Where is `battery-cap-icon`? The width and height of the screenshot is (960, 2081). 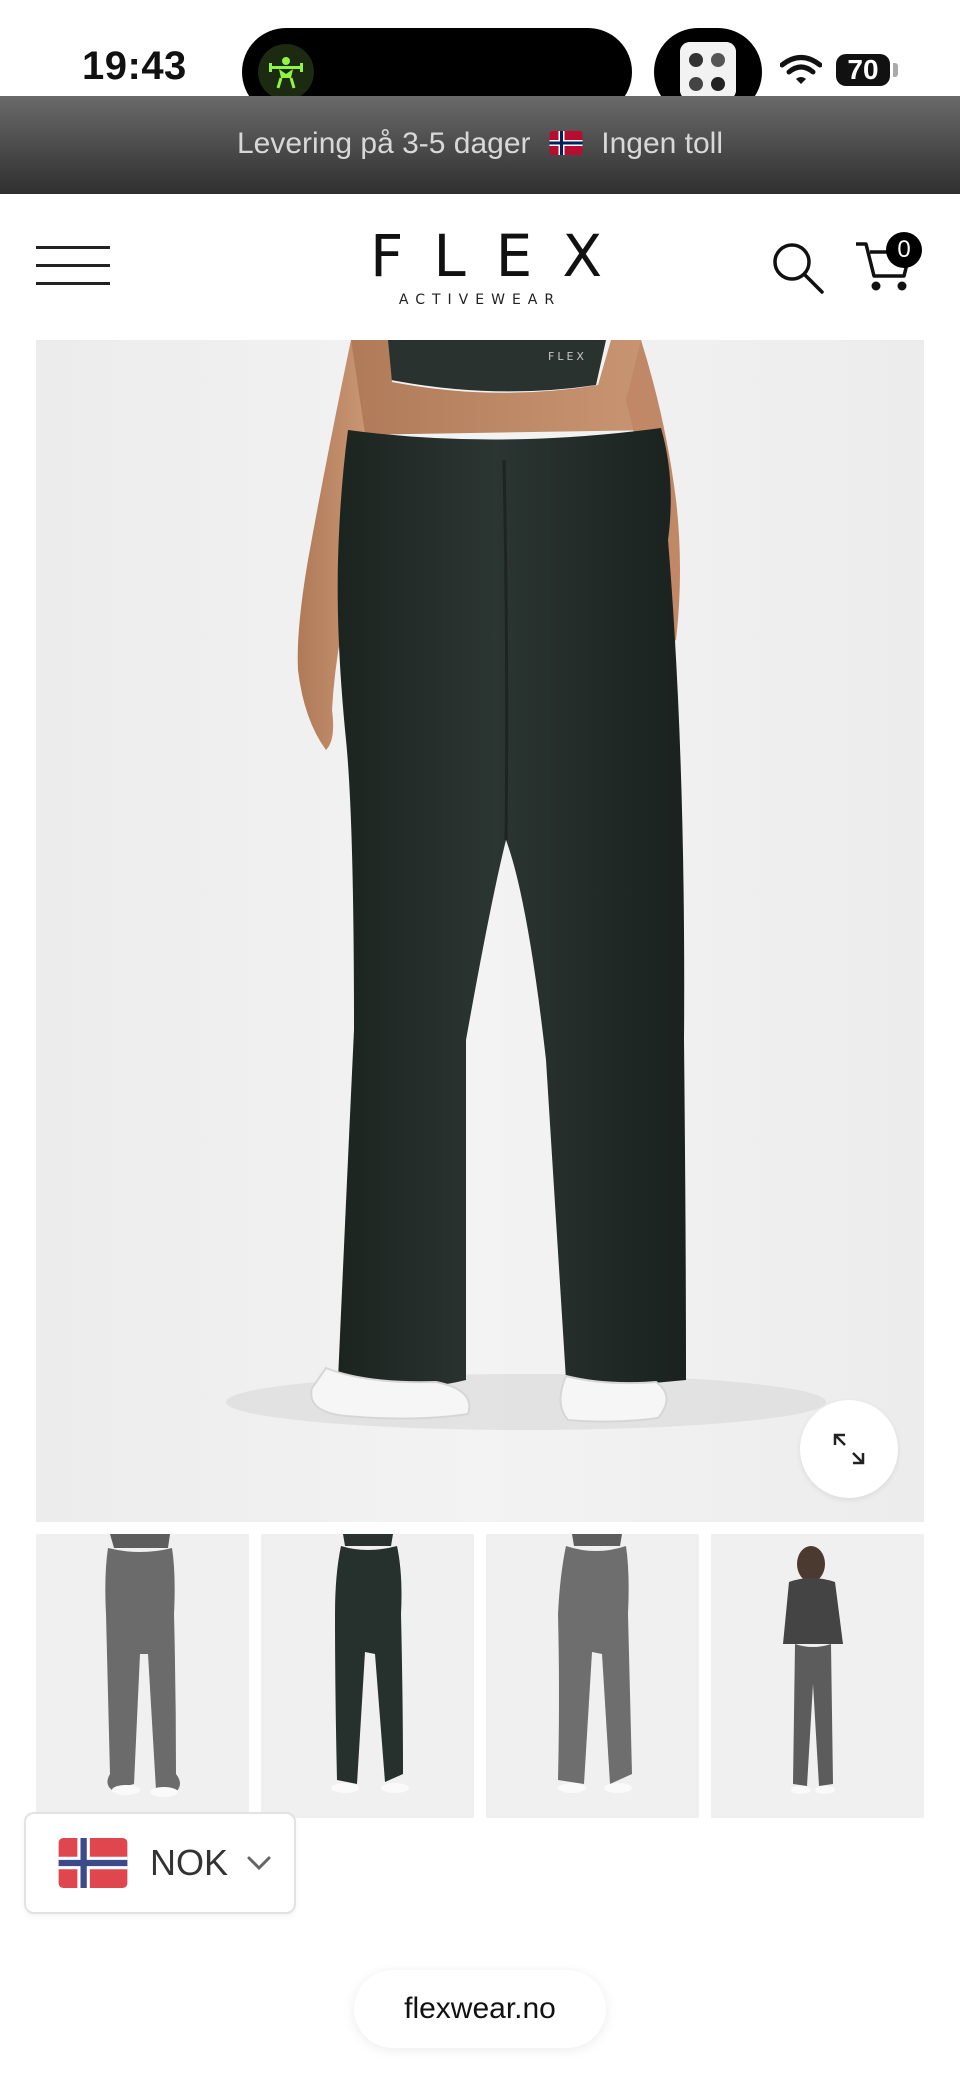 battery-cap-icon is located at coordinates (895, 70).